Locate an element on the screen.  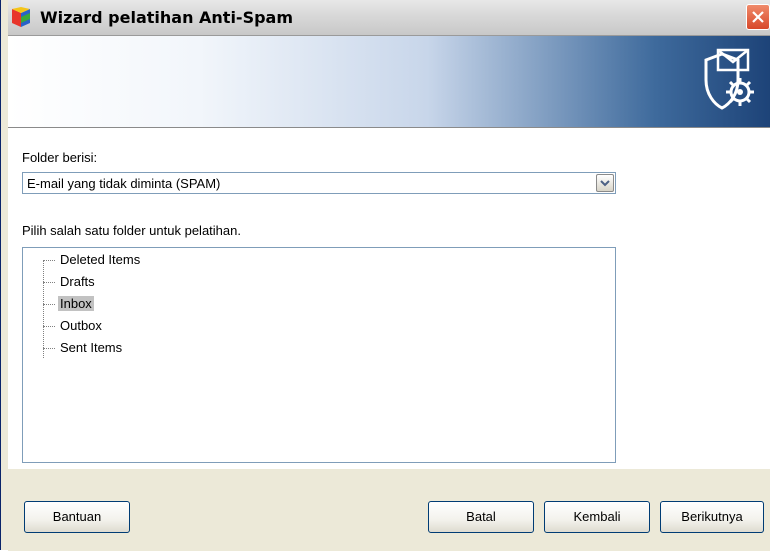
folder-type-value: E-mail yang tidak diminta (SPAM) is located at coordinates (124, 183).